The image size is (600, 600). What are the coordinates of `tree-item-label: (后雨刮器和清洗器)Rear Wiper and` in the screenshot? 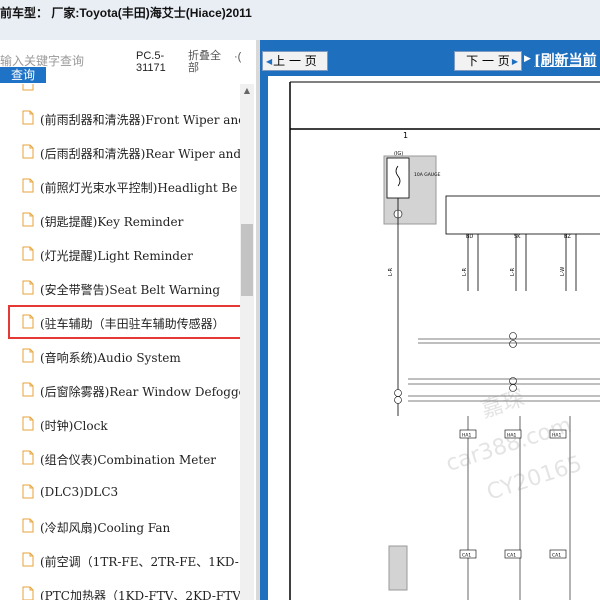 It's located at (140, 154).